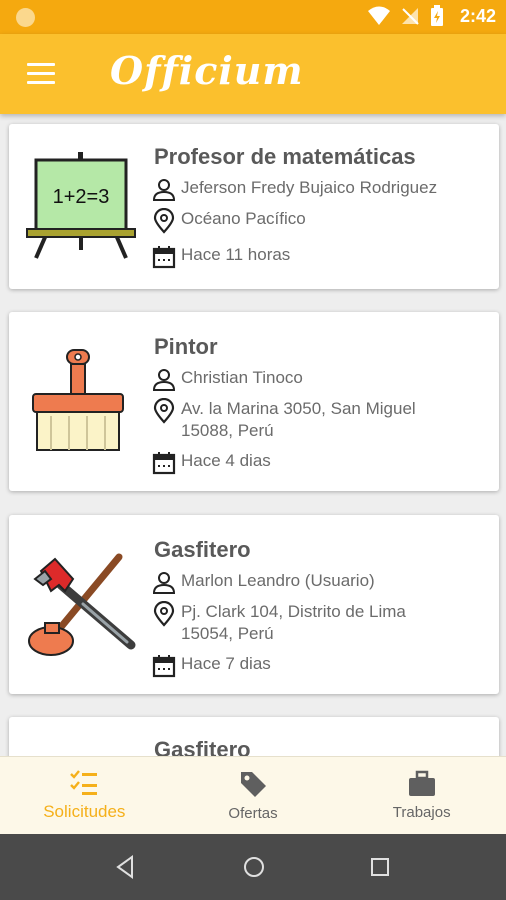 This screenshot has width=506, height=900. Describe the element at coordinates (421, 783) in the screenshot. I see `briefcase-icon` at that location.